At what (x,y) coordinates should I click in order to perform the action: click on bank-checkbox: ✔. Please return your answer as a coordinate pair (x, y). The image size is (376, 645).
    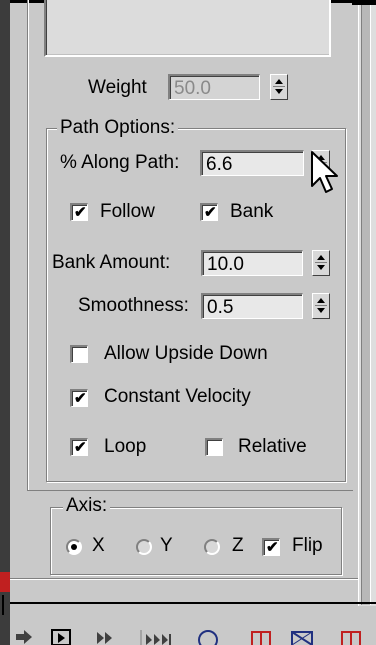
    Looking at the image, I should click on (209, 212).